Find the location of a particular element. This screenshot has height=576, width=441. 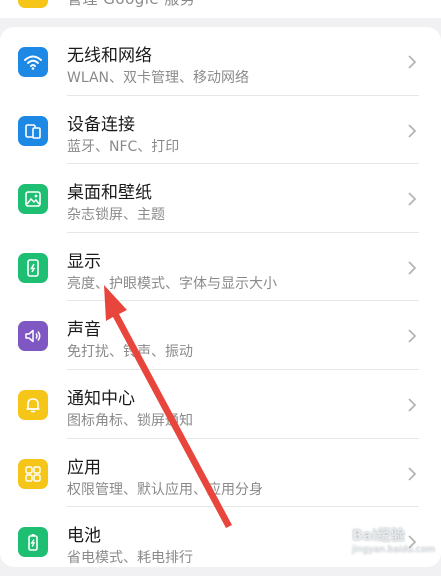

item-subtitle: 免打扰、铃声、振动 is located at coordinates (130, 352).